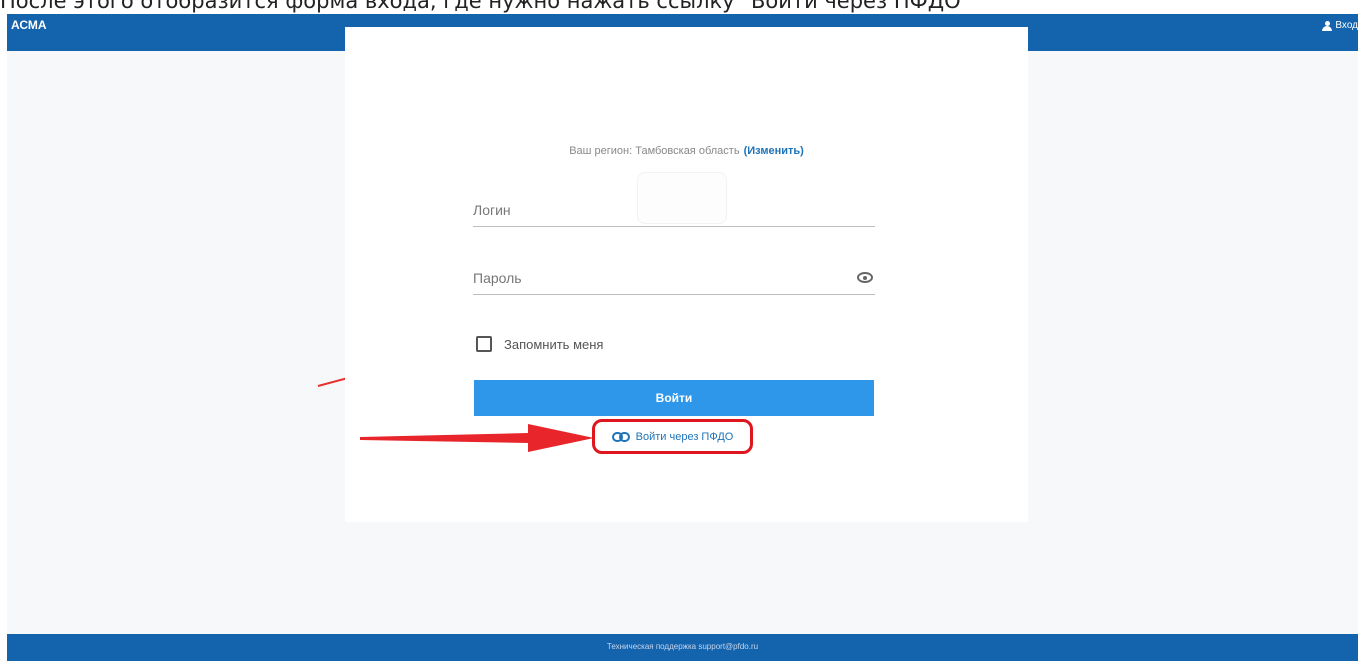 The width and height of the screenshot is (1358, 661). I want to click on checkbox-box, so click(484, 344).